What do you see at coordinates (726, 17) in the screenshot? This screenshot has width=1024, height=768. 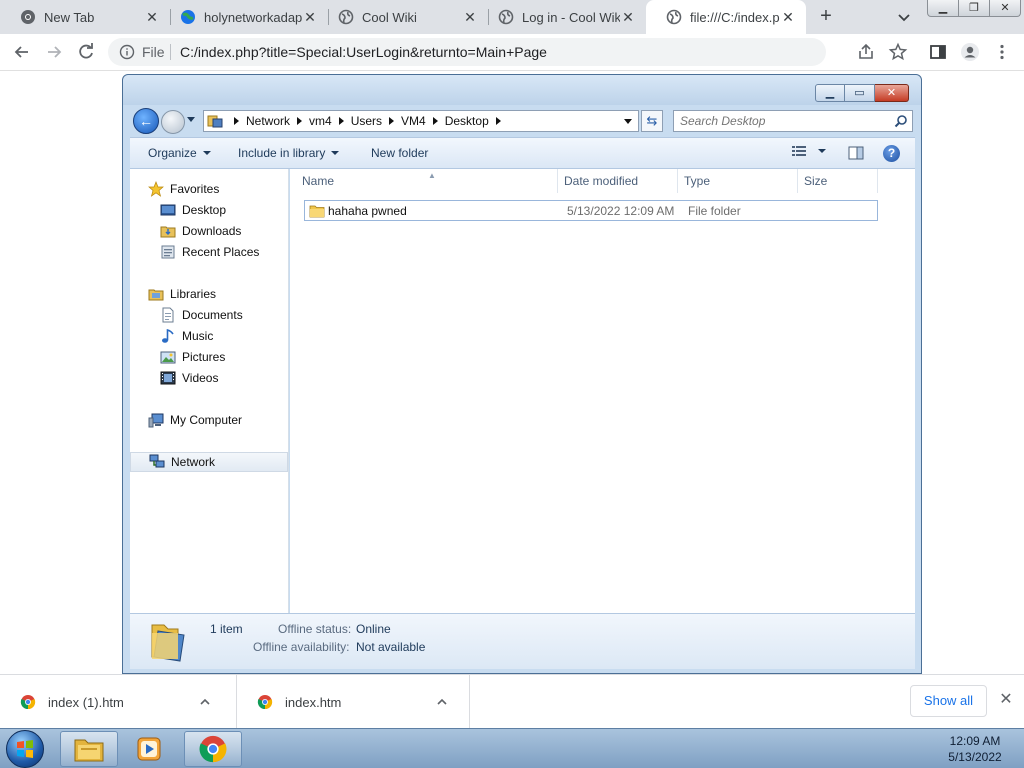 I see `tab-file-index: file:///C:/index.ph ✕` at bounding box center [726, 17].